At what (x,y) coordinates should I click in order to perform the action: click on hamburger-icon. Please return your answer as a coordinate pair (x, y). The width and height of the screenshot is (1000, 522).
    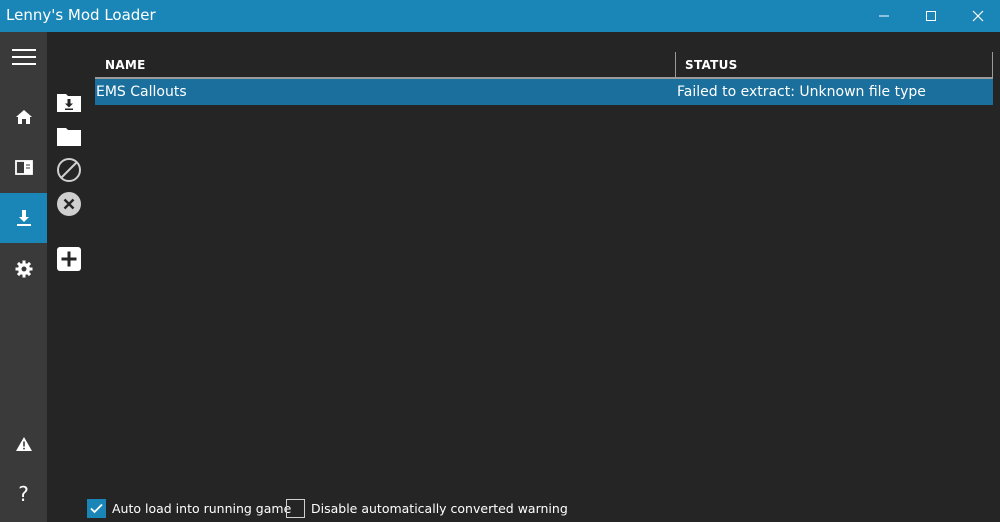
    Looking at the image, I should click on (23, 57).